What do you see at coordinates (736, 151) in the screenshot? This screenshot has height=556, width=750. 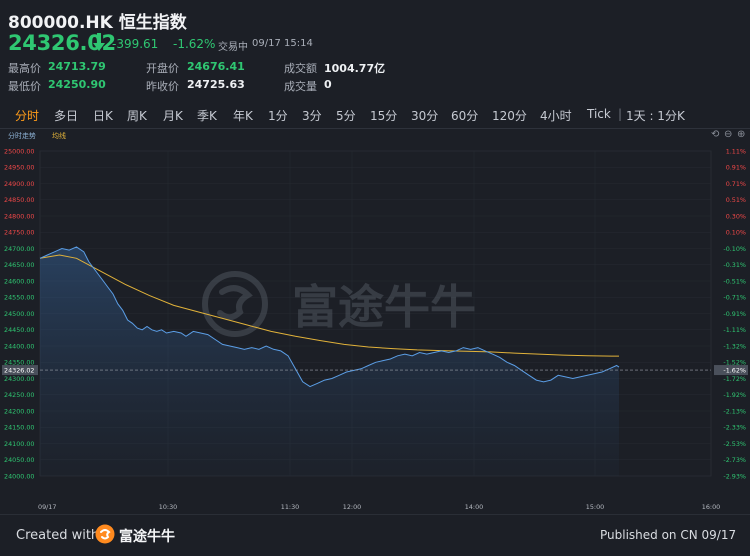 I see `pct-tick-label: 1.11%` at bounding box center [736, 151].